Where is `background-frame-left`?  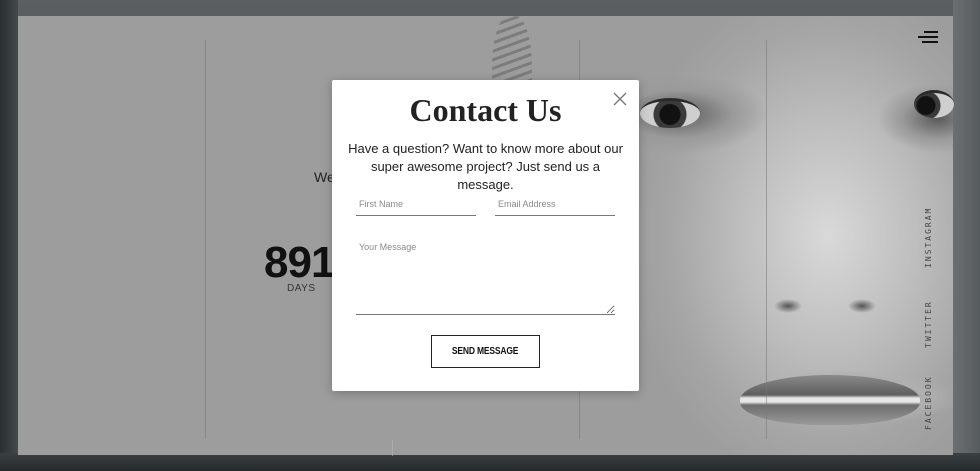
background-frame-left is located at coordinates (9, 235).